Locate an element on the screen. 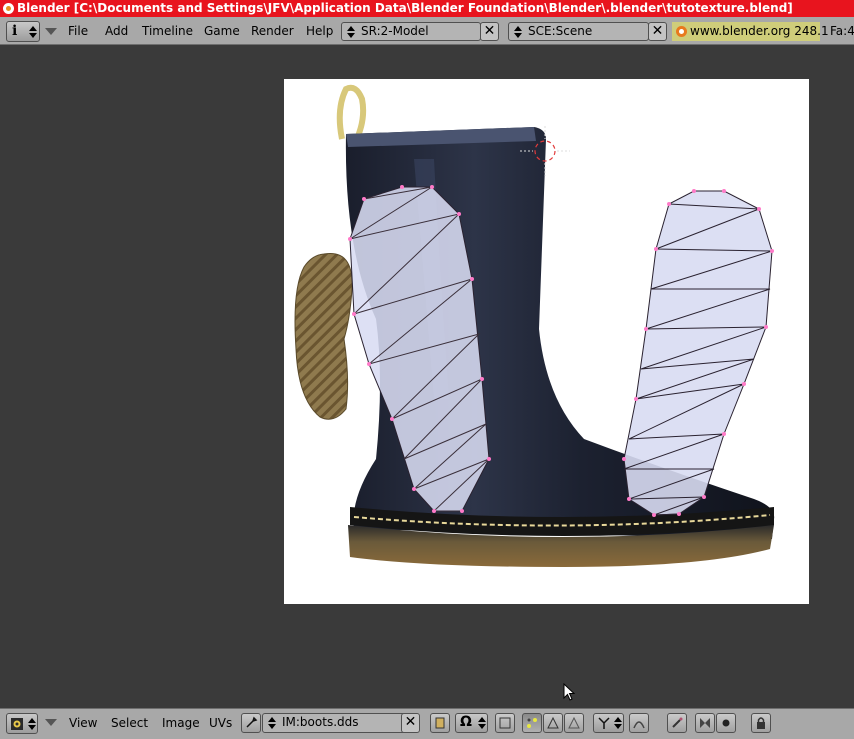  menu-image: Image is located at coordinates (181, 723).